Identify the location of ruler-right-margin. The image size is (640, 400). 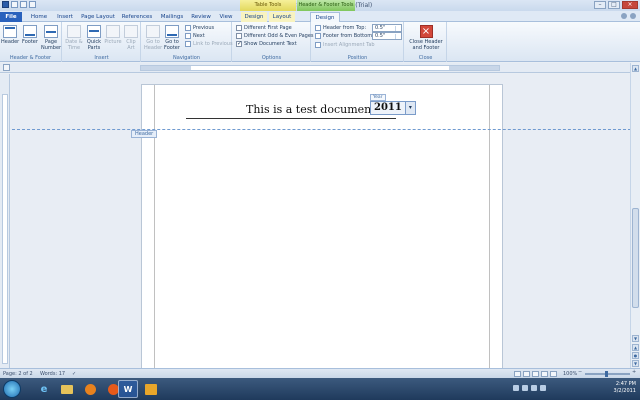
(474, 68).